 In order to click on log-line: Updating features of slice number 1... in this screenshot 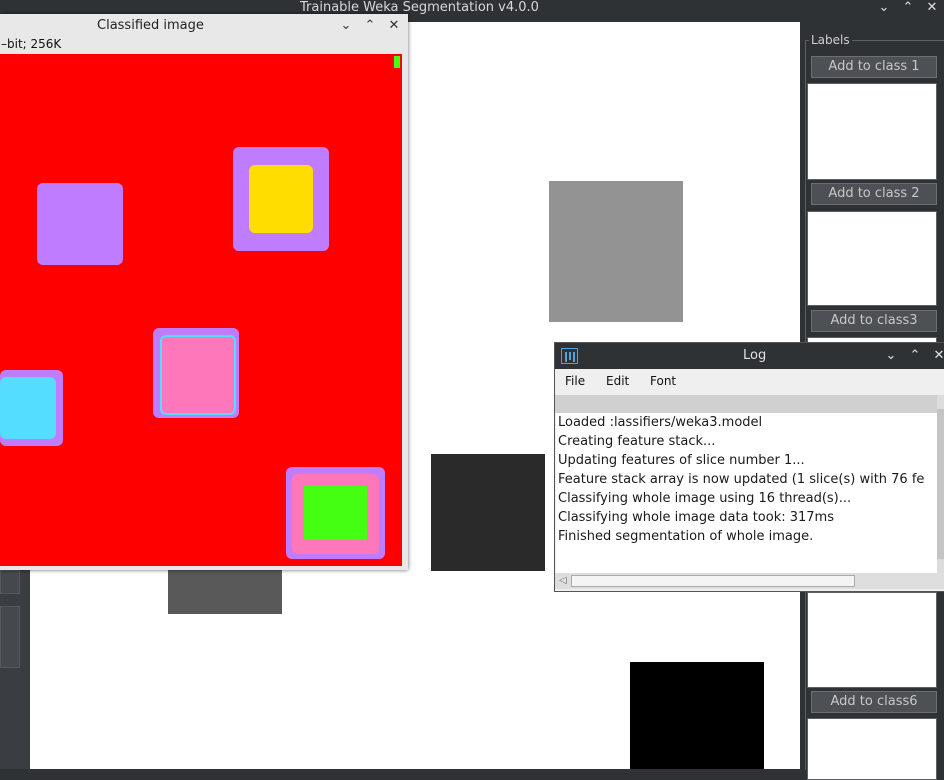, I will do `click(681, 460)`.